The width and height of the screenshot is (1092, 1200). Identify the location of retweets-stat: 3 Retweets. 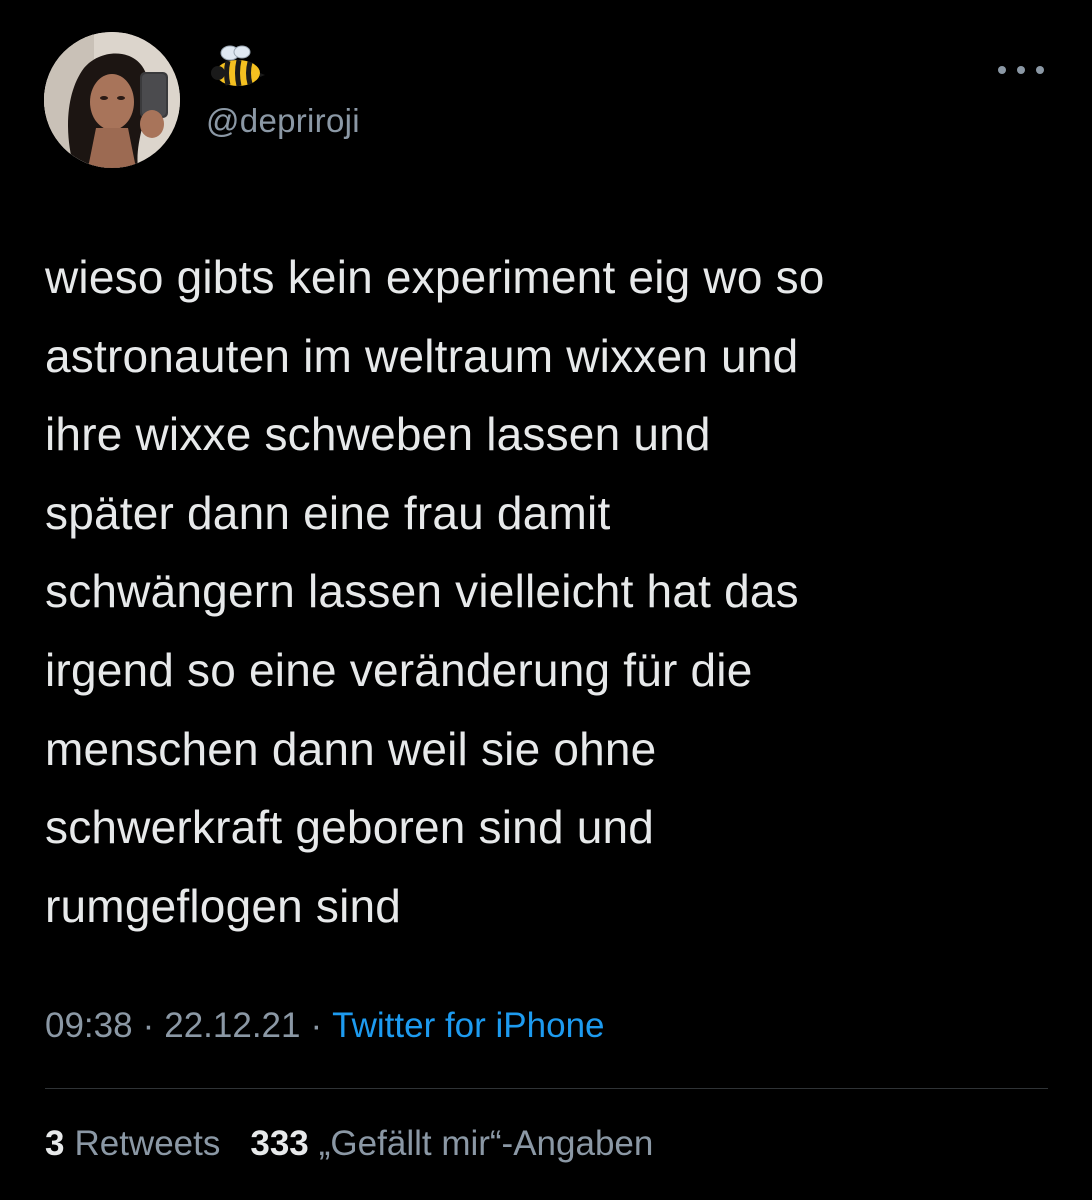
(132, 1144).